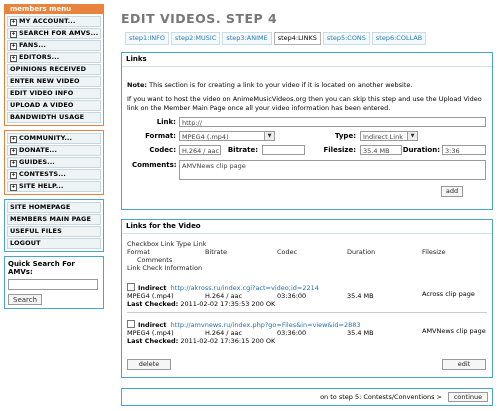 The width and height of the screenshot is (500, 411). What do you see at coordinates (54, 105) in the screenshot?
I see `sidebar-item-upload-a-video: UPLOAD A VIDEO` at bounding box center [54, 105].